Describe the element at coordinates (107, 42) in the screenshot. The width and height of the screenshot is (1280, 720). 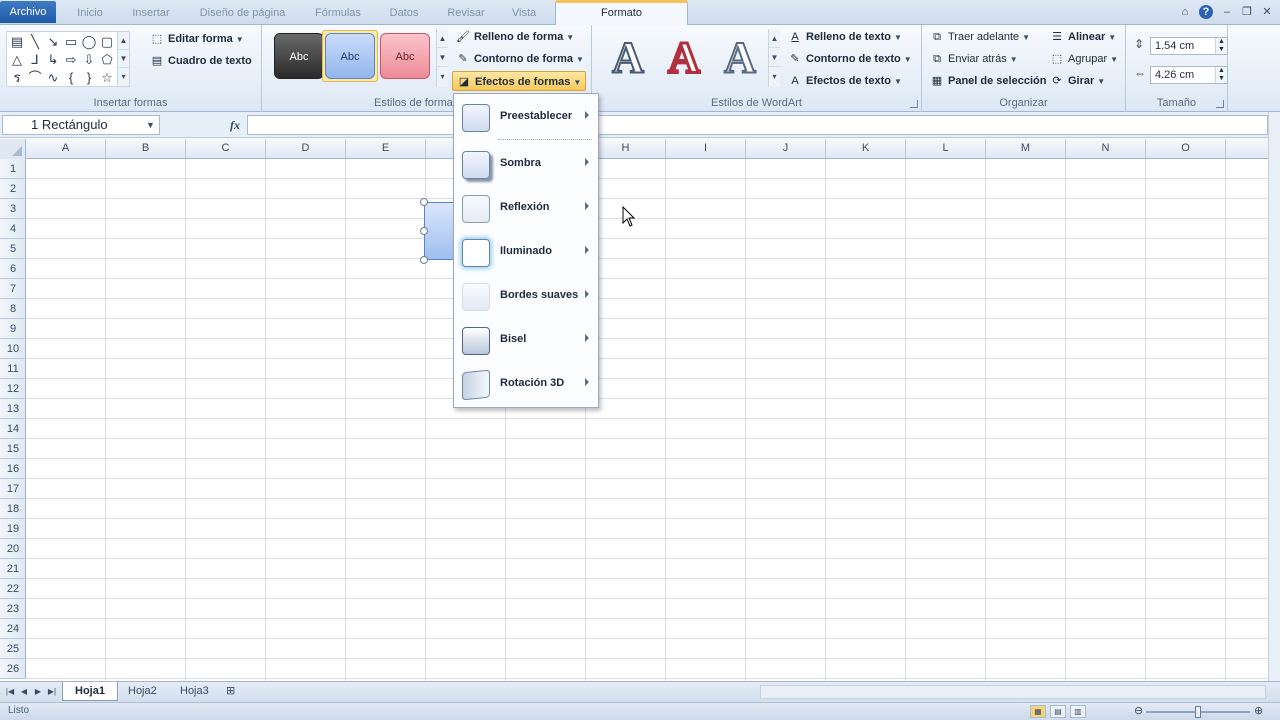
I see `rounded-rectangle-shape-icon: ▢` at that location.